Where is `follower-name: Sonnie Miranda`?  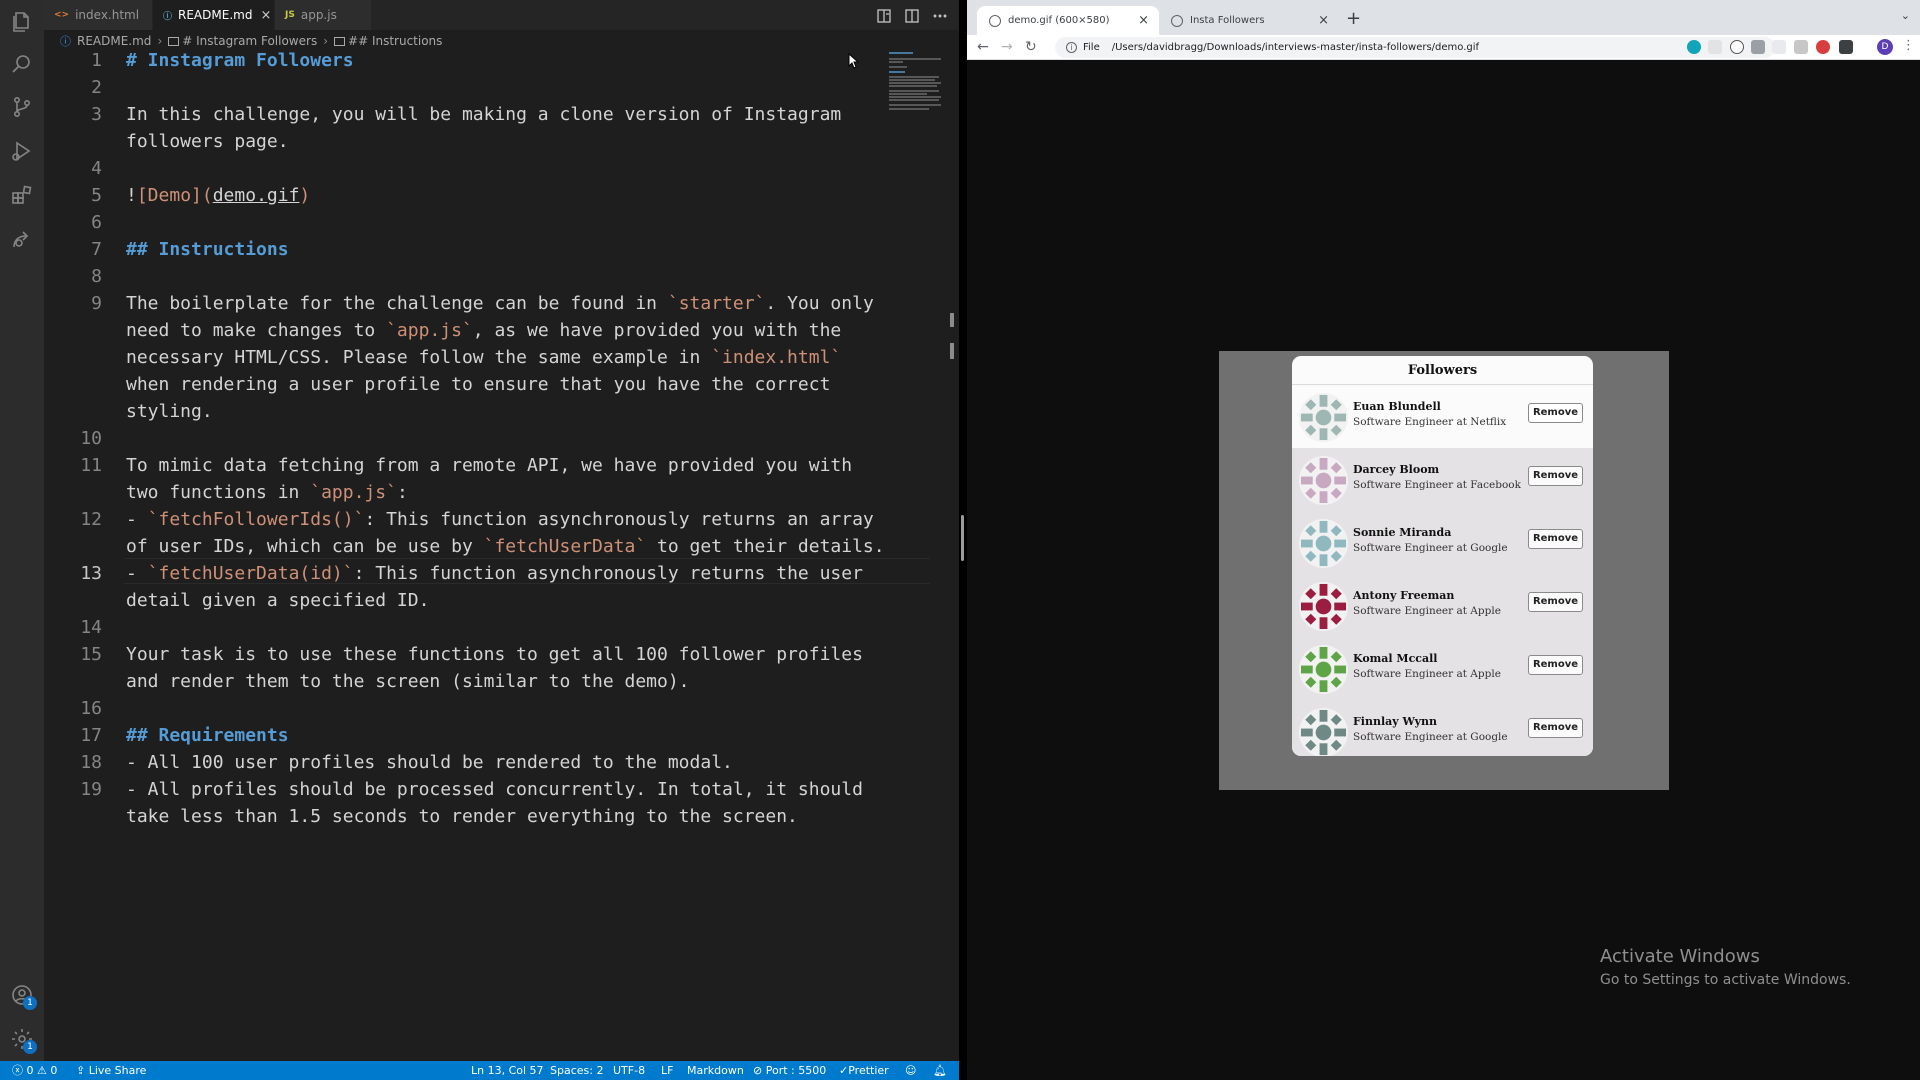 follower-name: Sonnie Miranda is located at coordinates (1402, 532).